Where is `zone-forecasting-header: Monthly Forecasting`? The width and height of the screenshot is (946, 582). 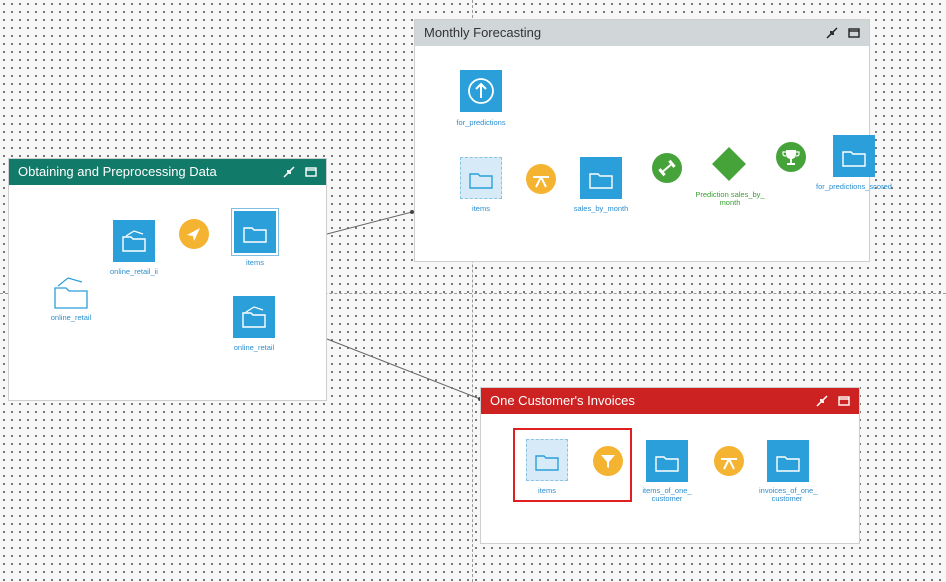 zone-forecasting-header: Monthly Forecasting is located at coordinates (642, 33).